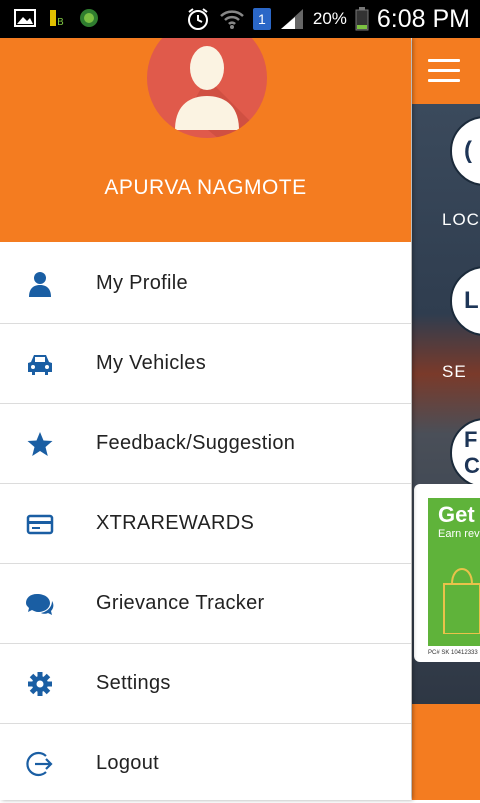 This screenshot has width=480, height=803. What do you see at coordinates (175, 523) in the screenshot?
I see `menu-item-label: XTRAREWARDS` at bounding box center [175, 523].